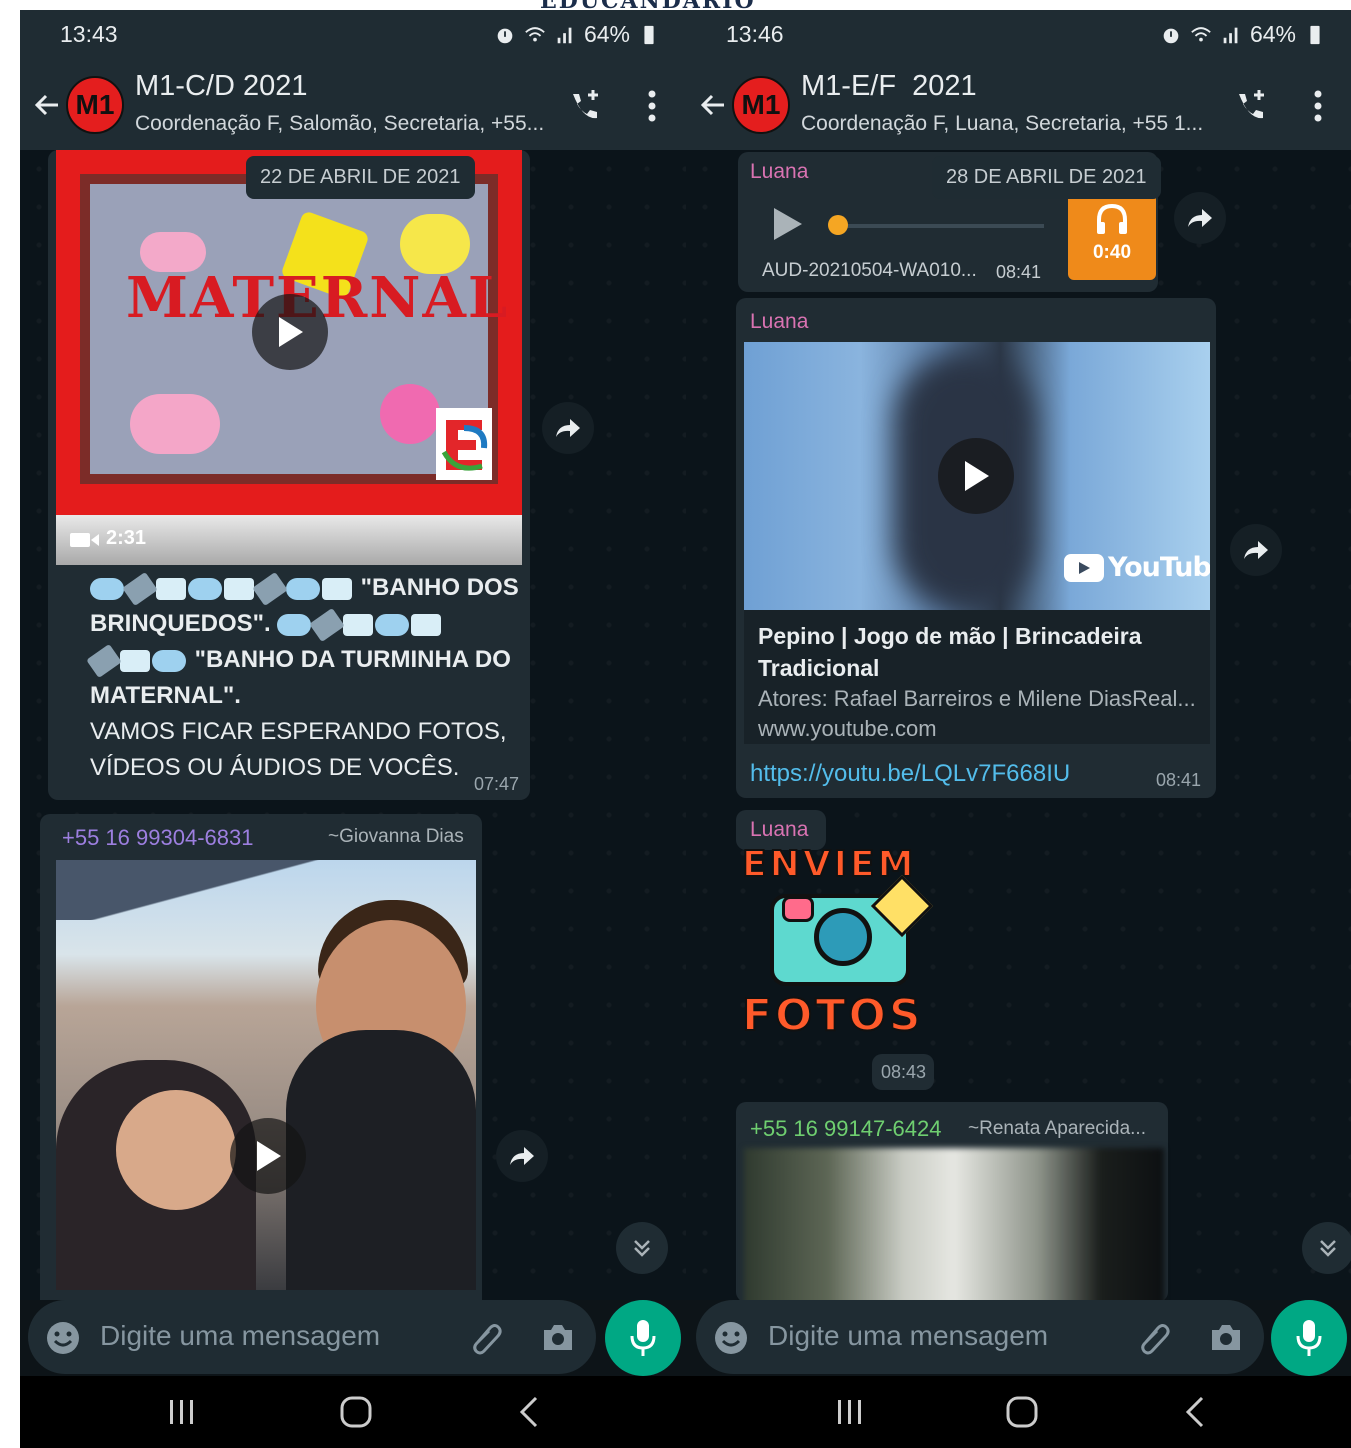 This screenshot has height=1448, width=1351. I want to click on video-duration: 2:31, so click(126, 538).